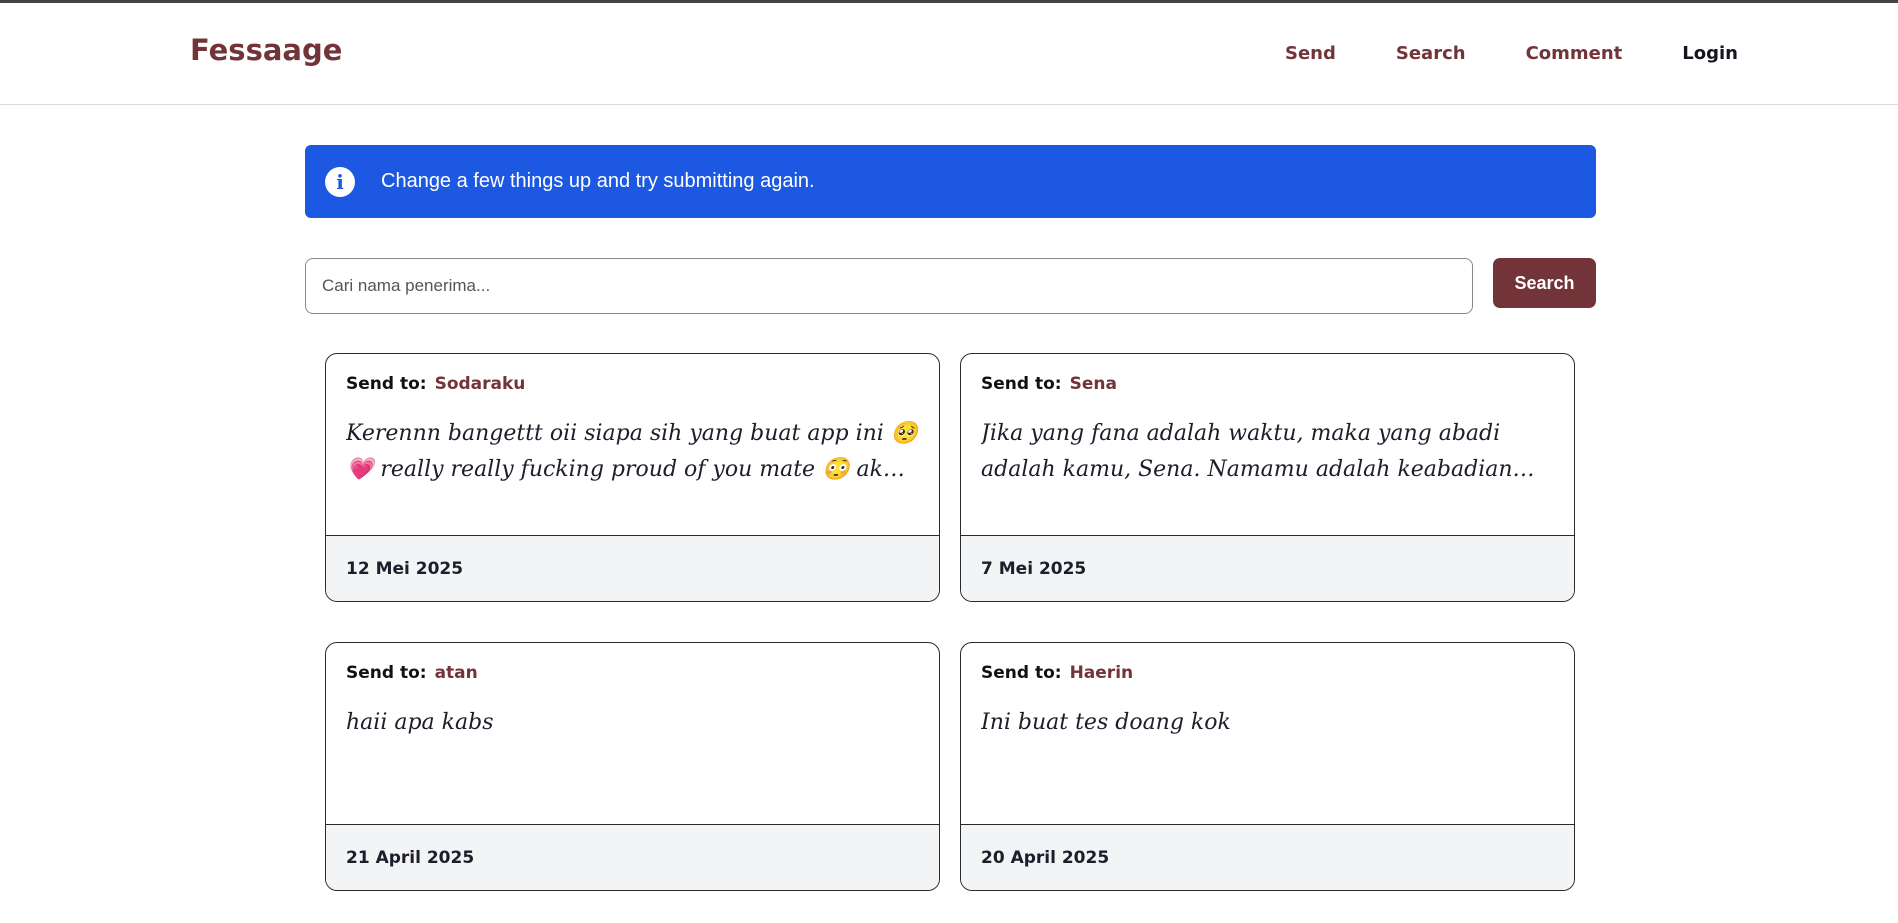  I want to click on nav-comment-link: Comment, so click(1574, 53).